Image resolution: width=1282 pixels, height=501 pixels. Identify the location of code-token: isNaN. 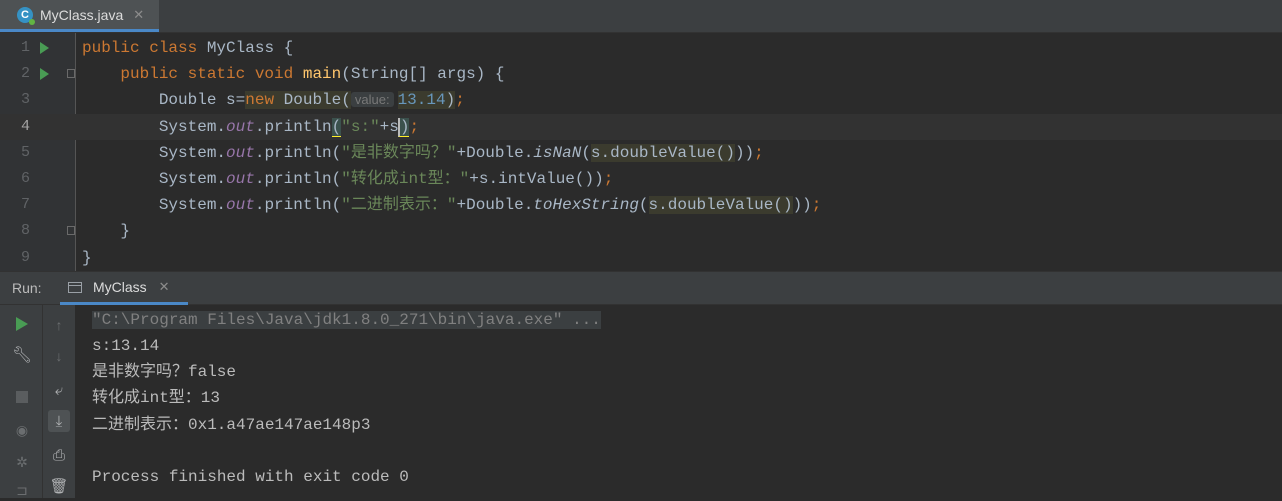
(557, 152).